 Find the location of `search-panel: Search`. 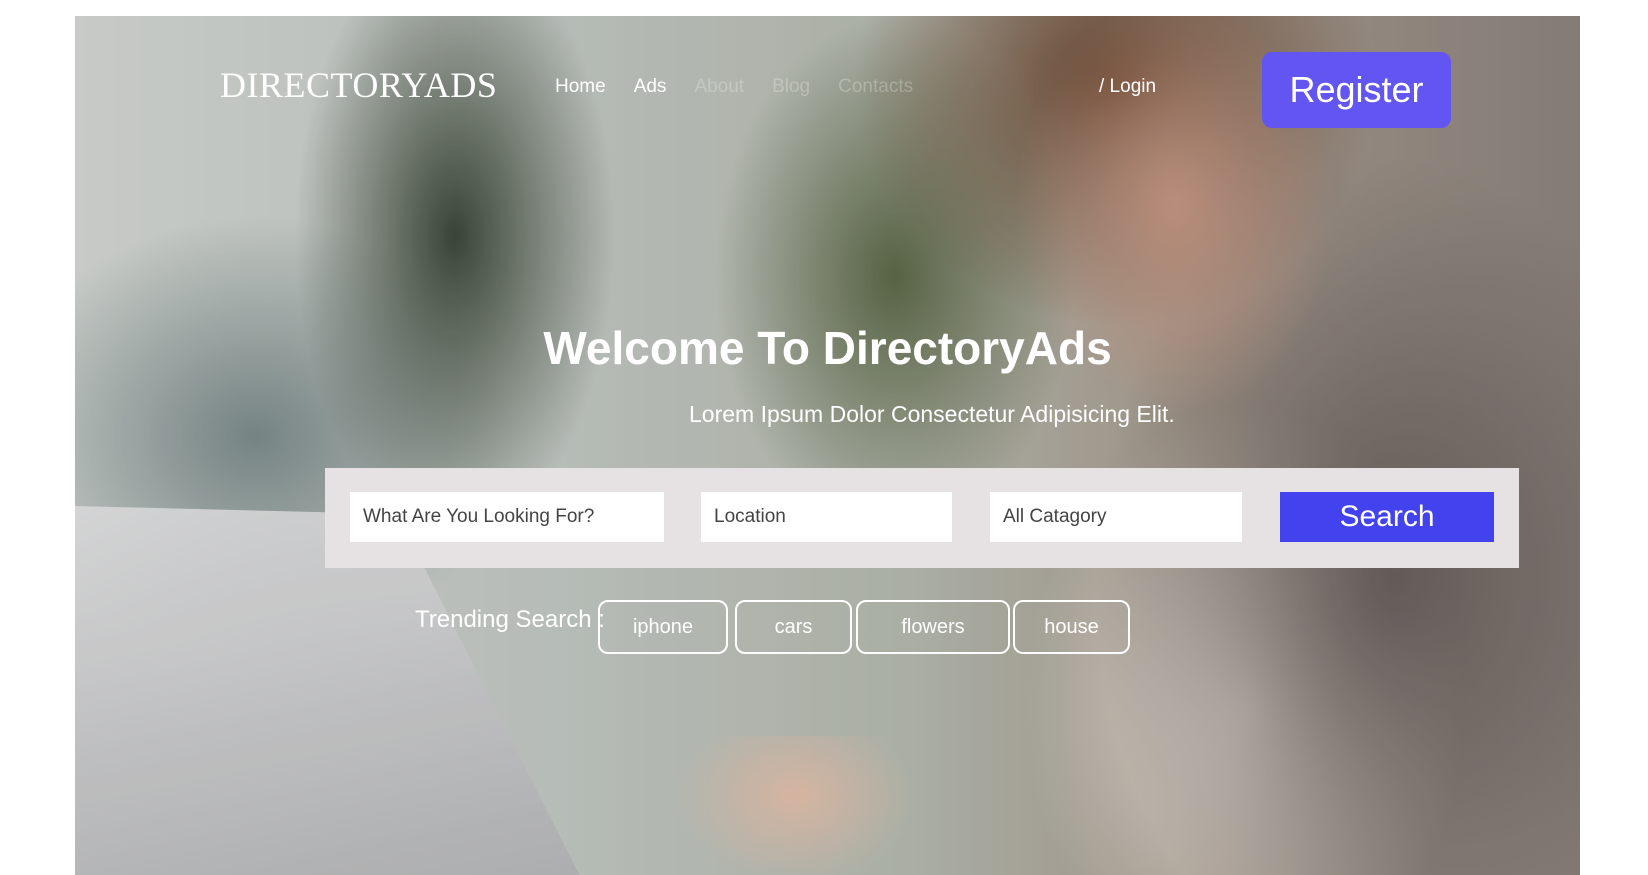

search-panel: Search is located at coordinates (922, 518).